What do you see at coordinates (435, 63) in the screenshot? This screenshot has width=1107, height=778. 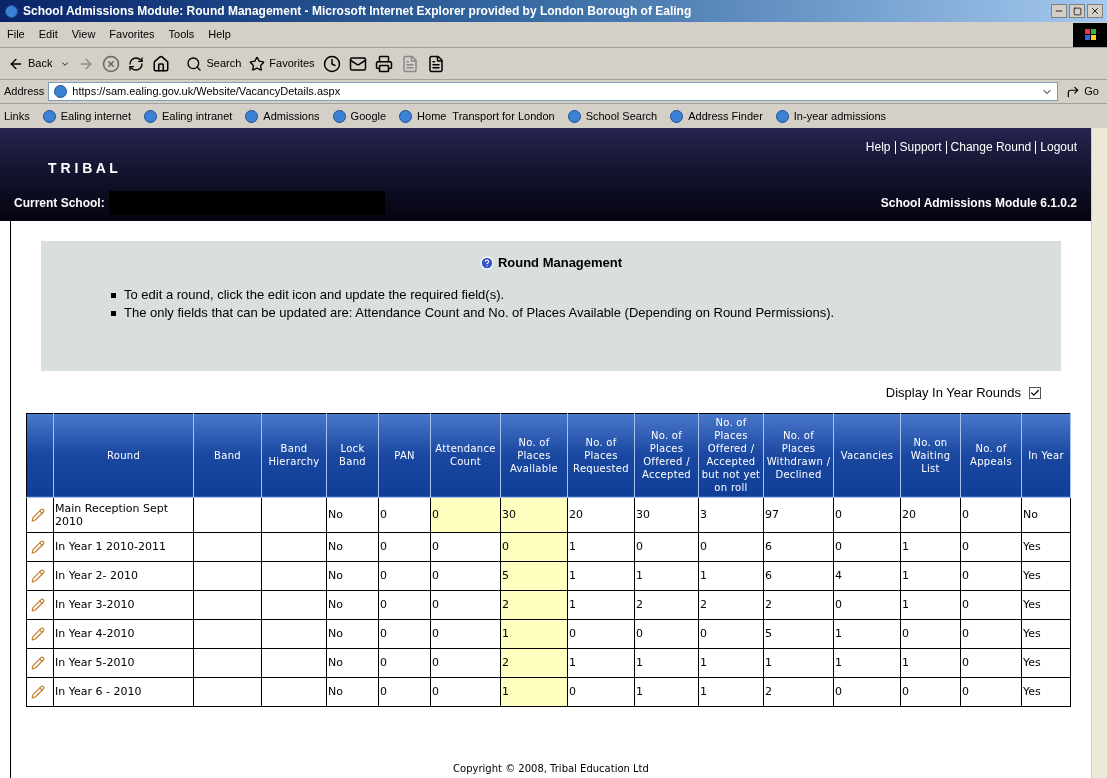 I see `page-icon` at bounding box center [435, 63].